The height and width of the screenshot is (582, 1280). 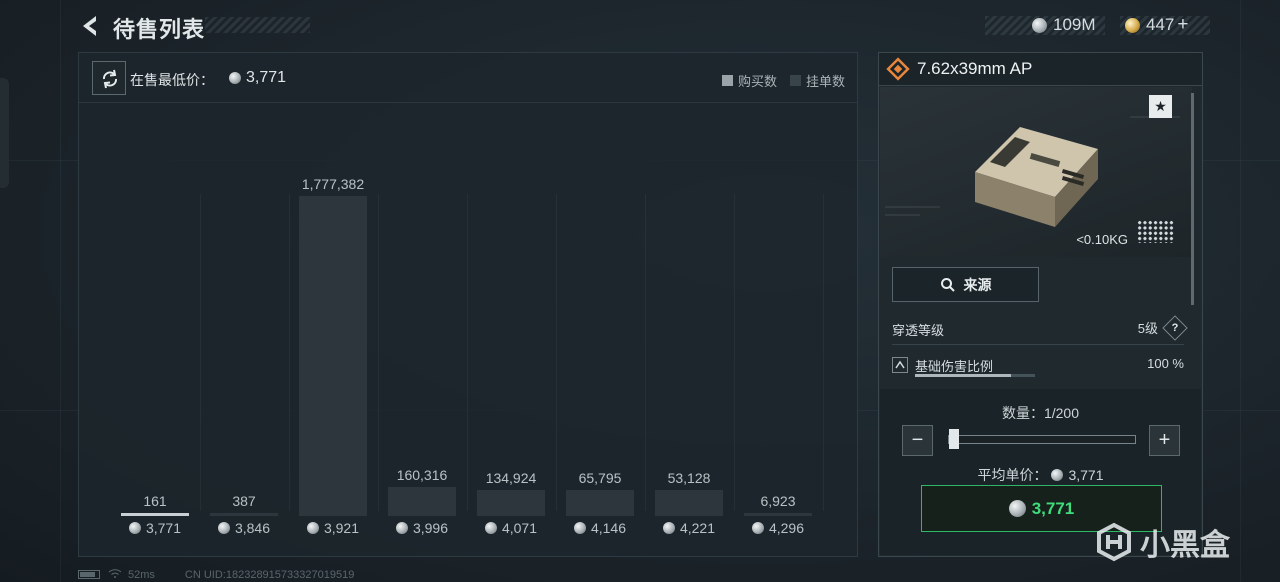 What do you see at coordinates (333, 528) in the screenshot?
I see `price-tick-label: 3,921` at bounding box center [333, 528].